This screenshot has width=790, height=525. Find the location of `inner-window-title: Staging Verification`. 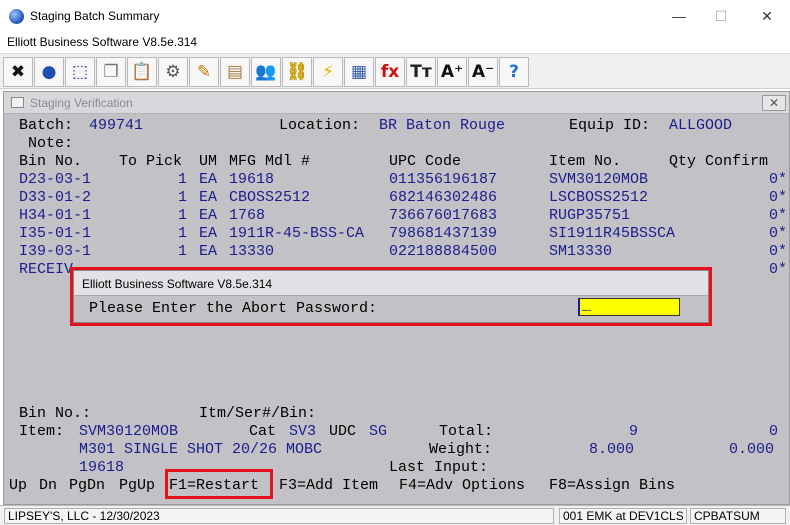

inner-window-title: Staging Verification is located at coordinates (81, 103).